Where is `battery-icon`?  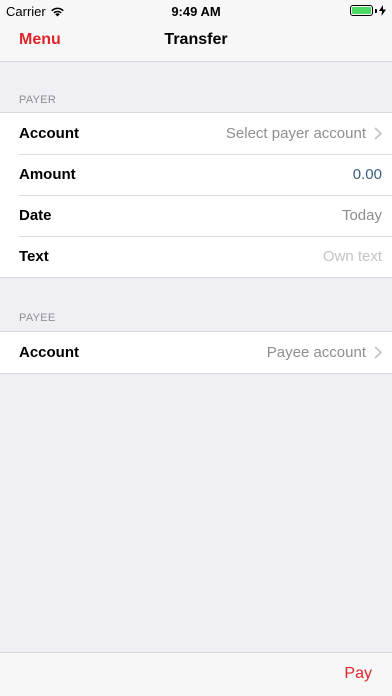 battery-icon is located at coordinates (361, 10).